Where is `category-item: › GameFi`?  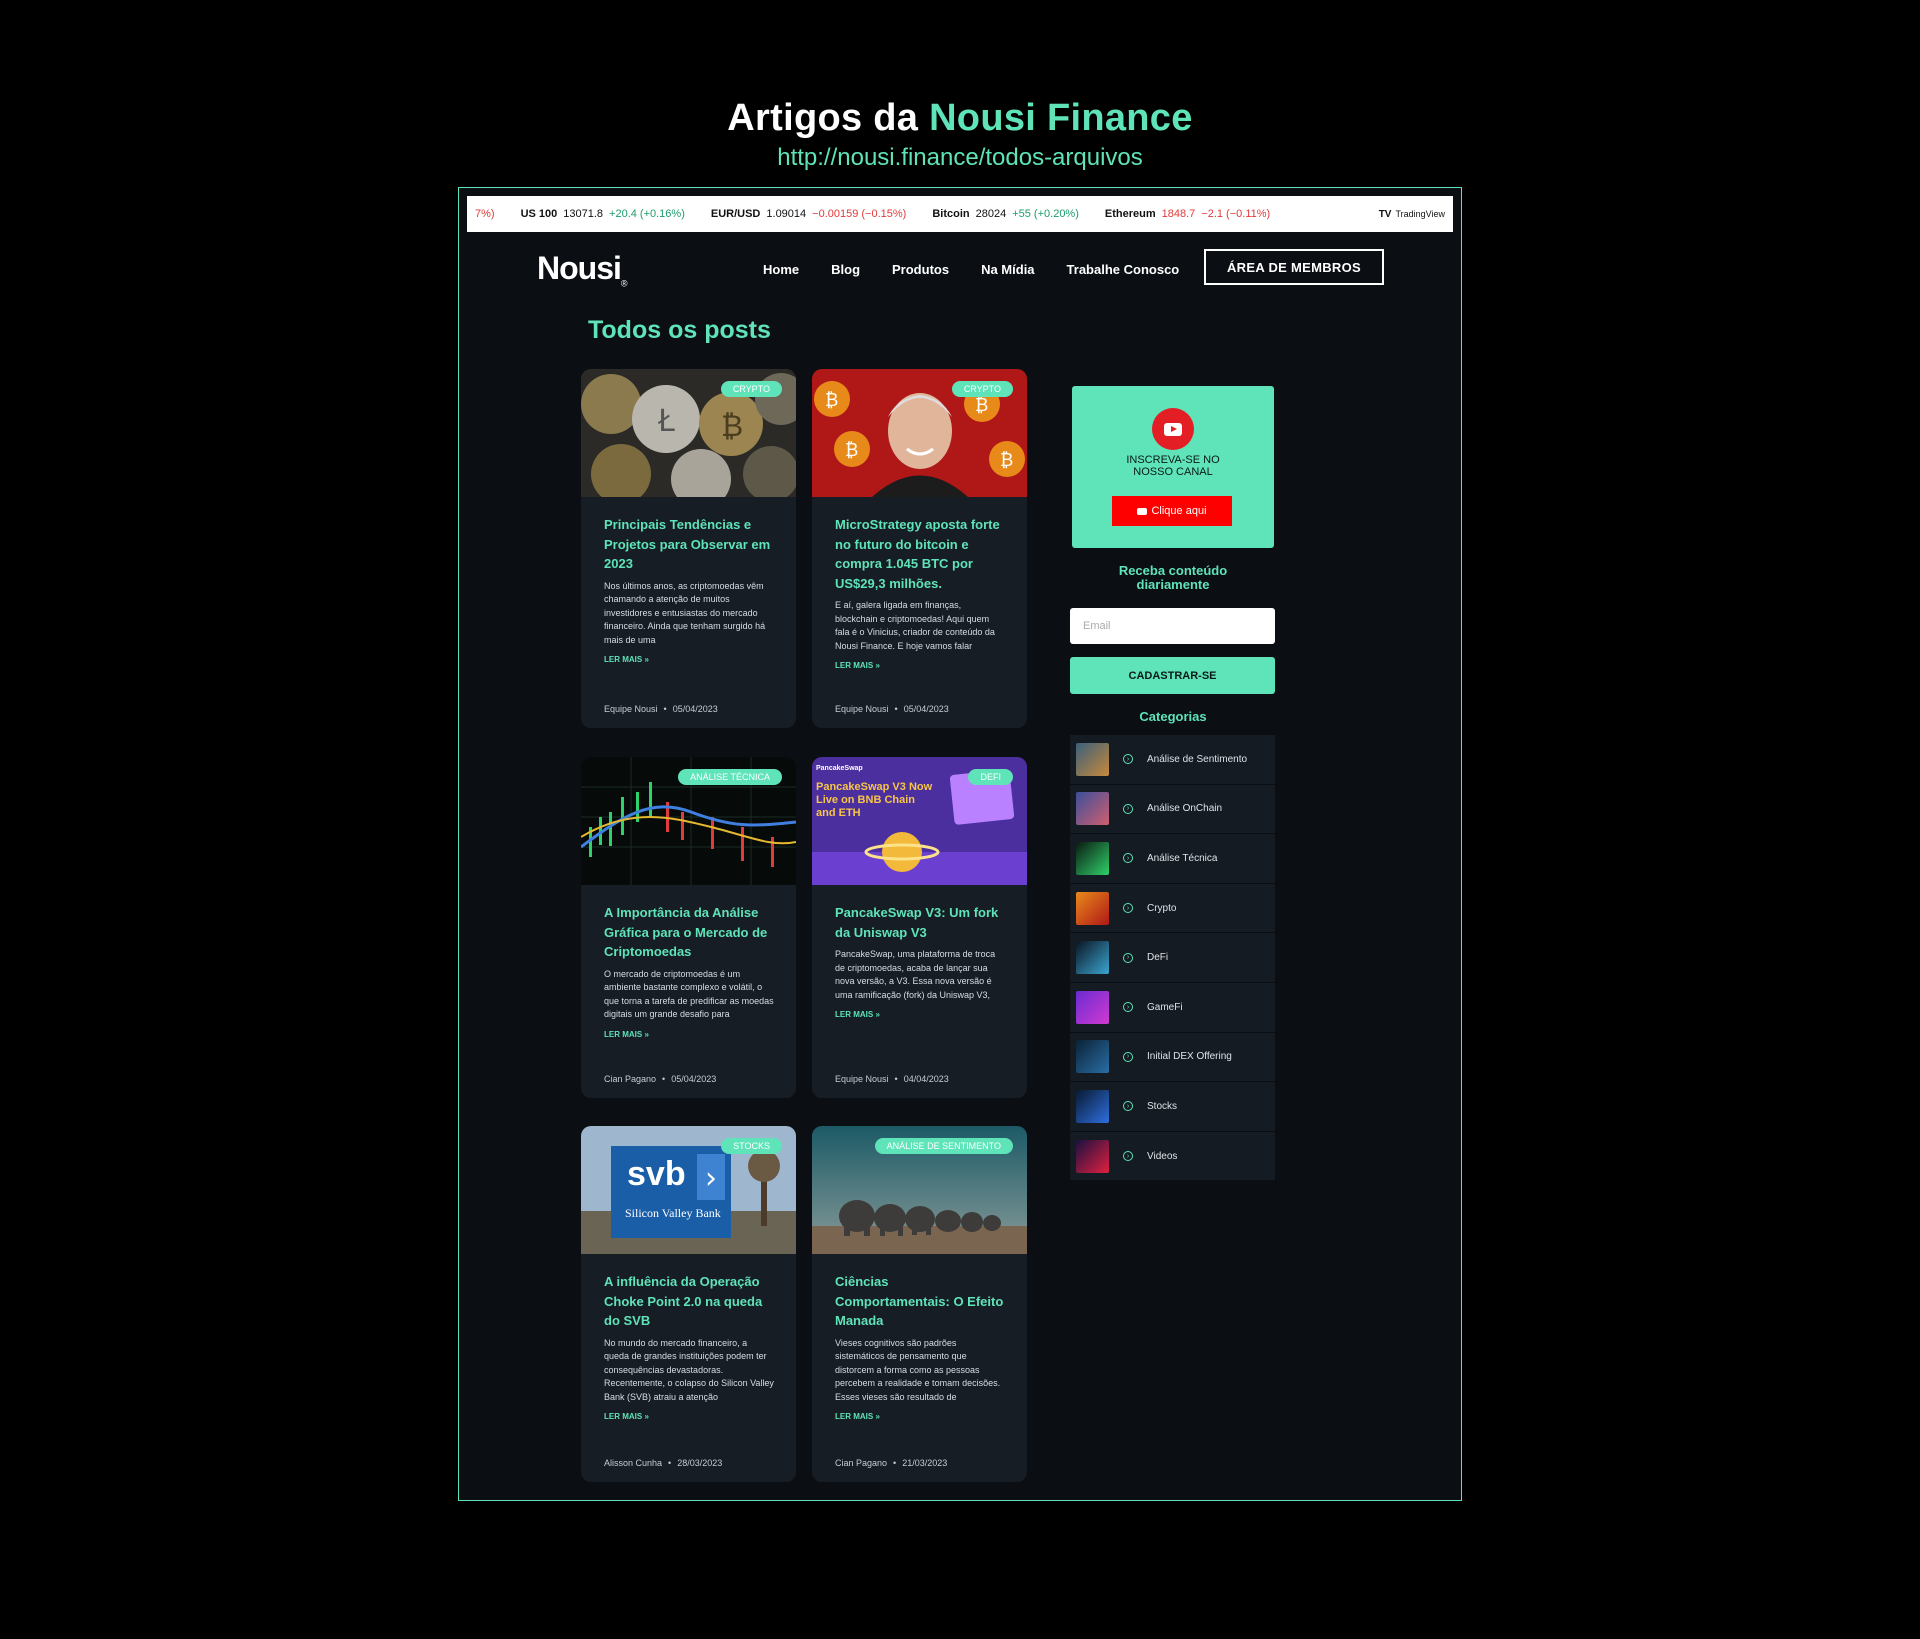 category-item: › GameFi is located at coordinates (1172, 1007).